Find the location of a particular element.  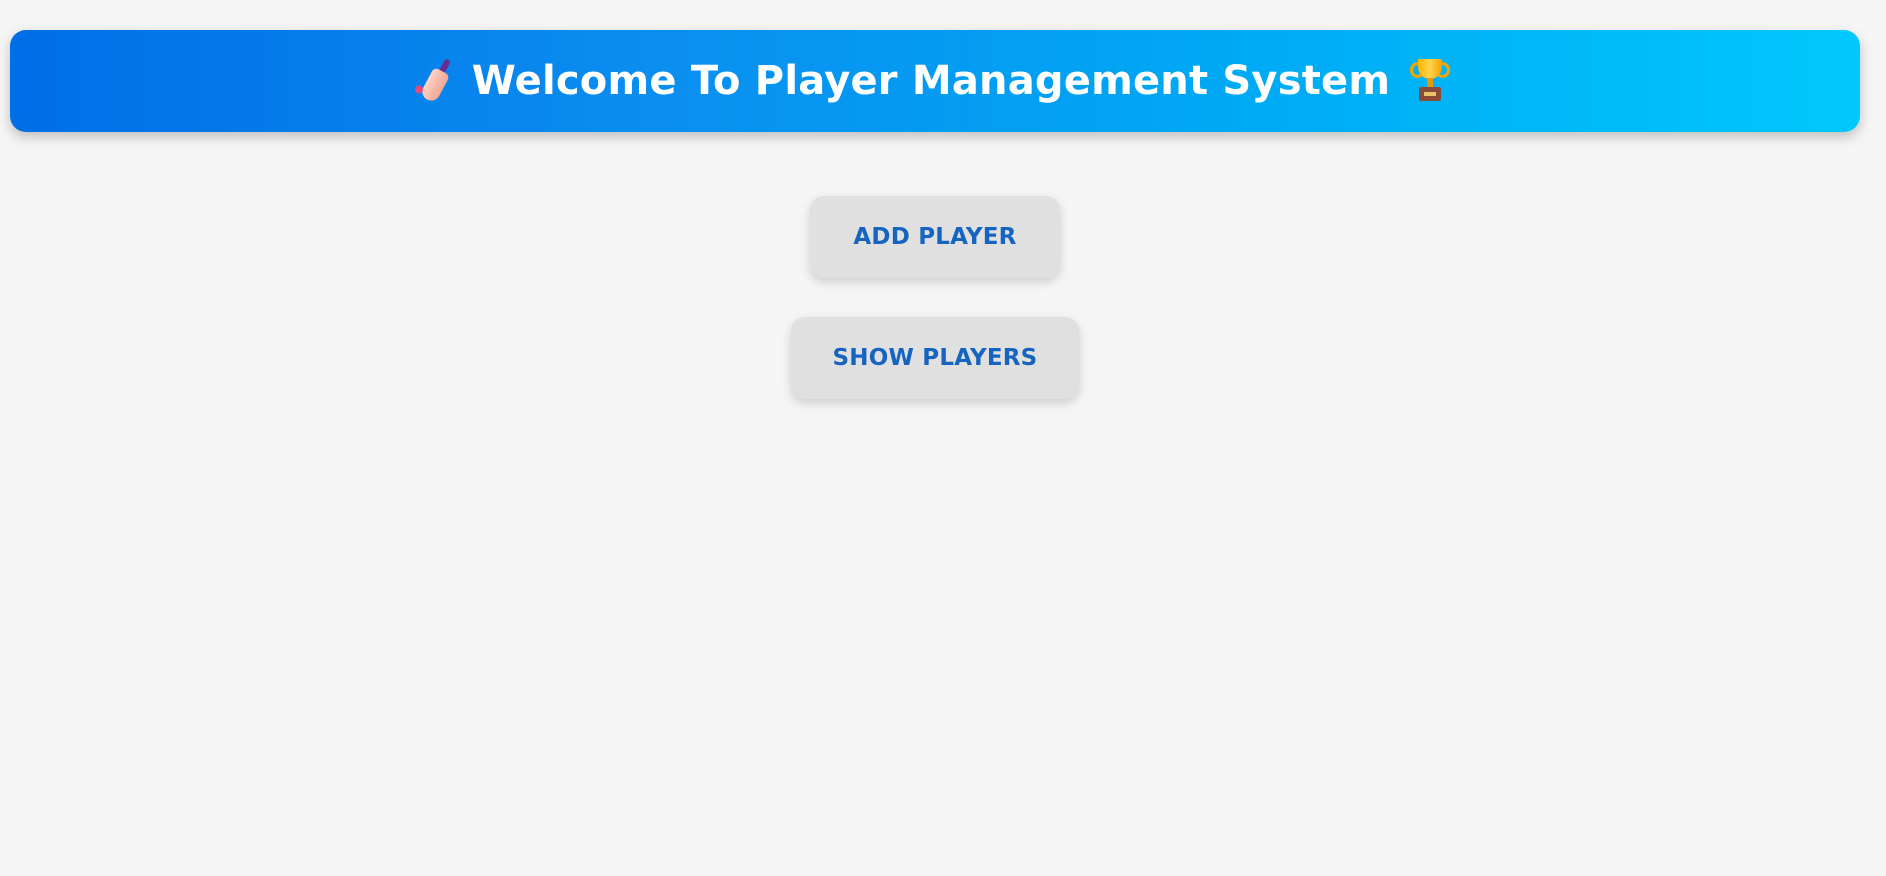

app-header: Welcome To Player Management System is located at coordinates (935, 81).